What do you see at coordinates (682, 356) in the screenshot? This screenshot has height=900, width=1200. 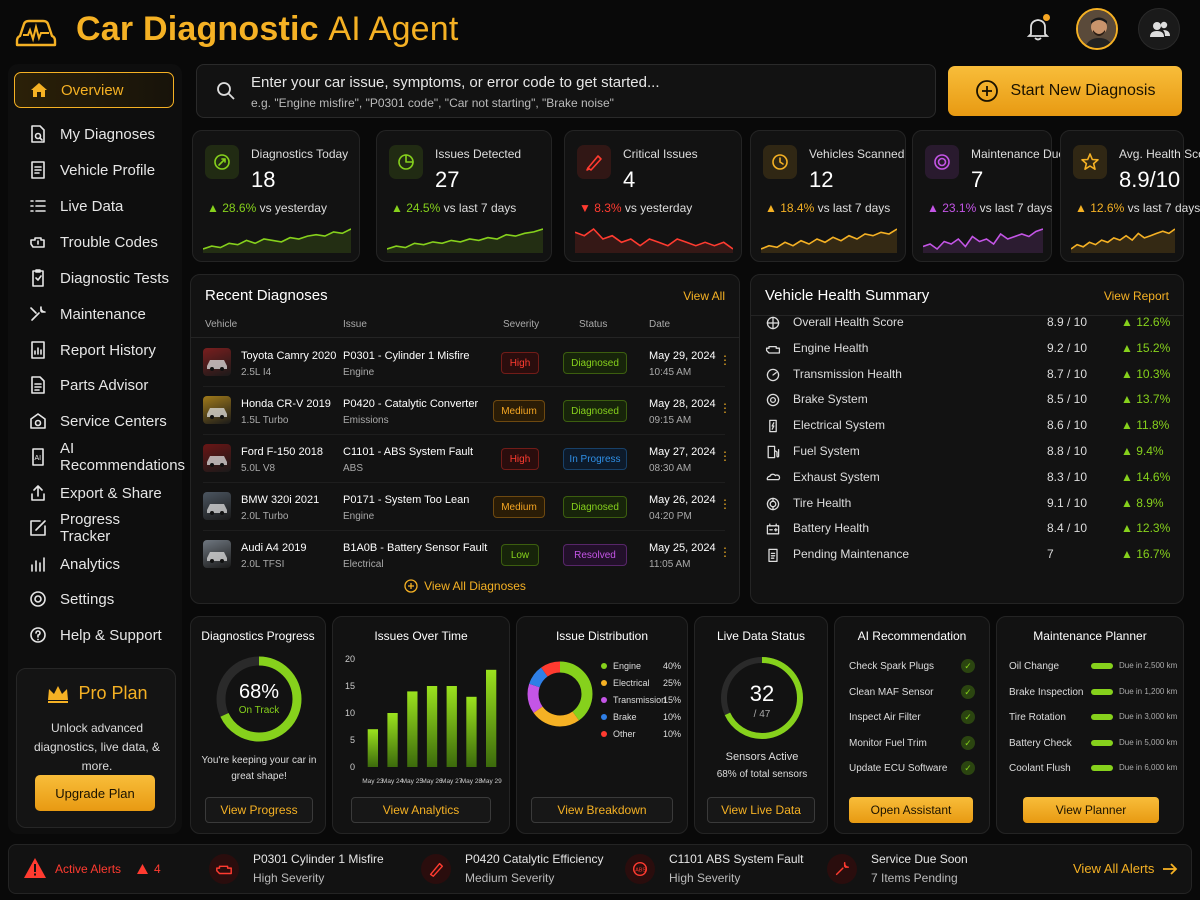 I see `diagnosis-date: May 29, 2024` at bounding box center [682, 356].